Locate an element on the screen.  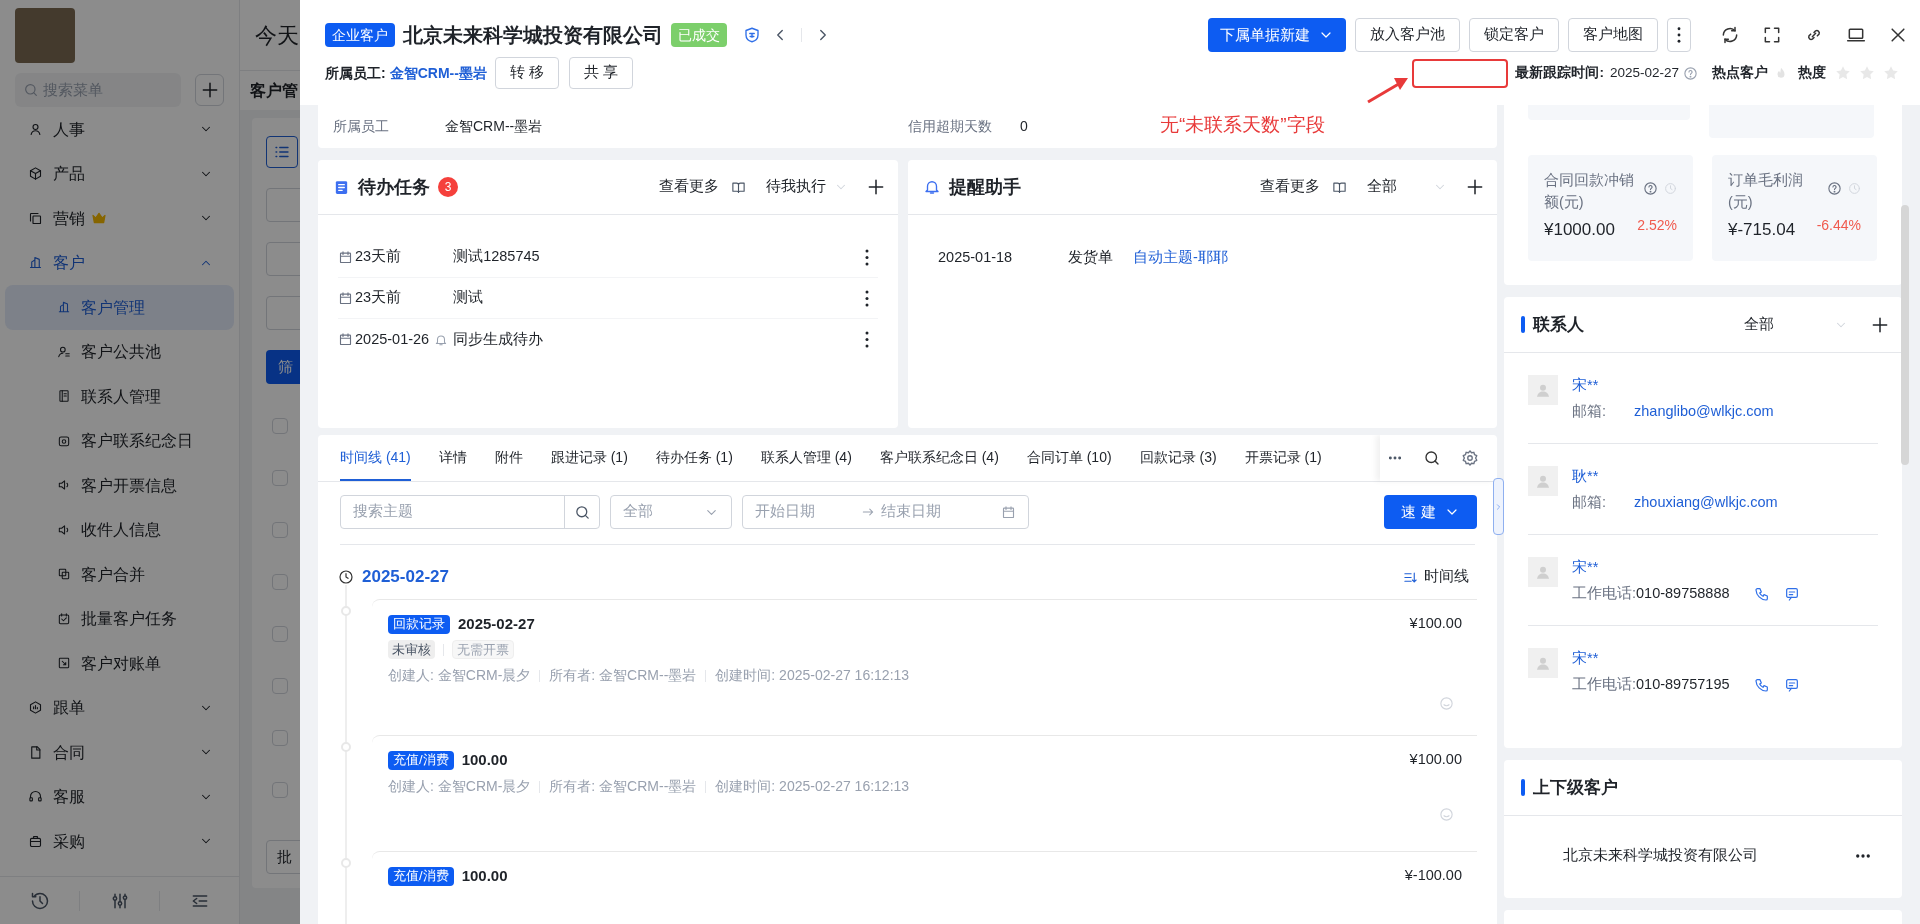
squares-icon is located at coordinates (64, 574).